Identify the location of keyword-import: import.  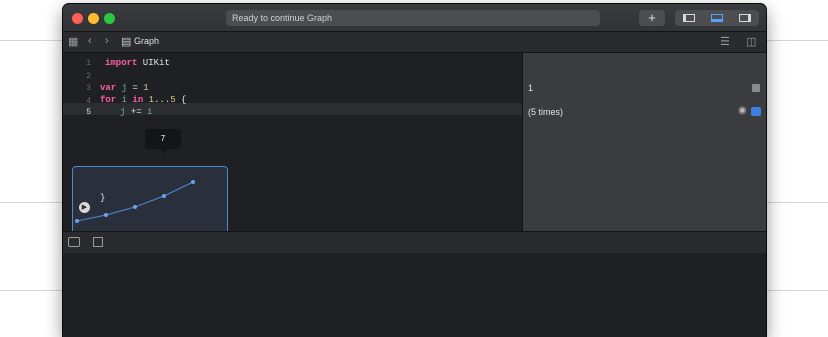
(121, 63).